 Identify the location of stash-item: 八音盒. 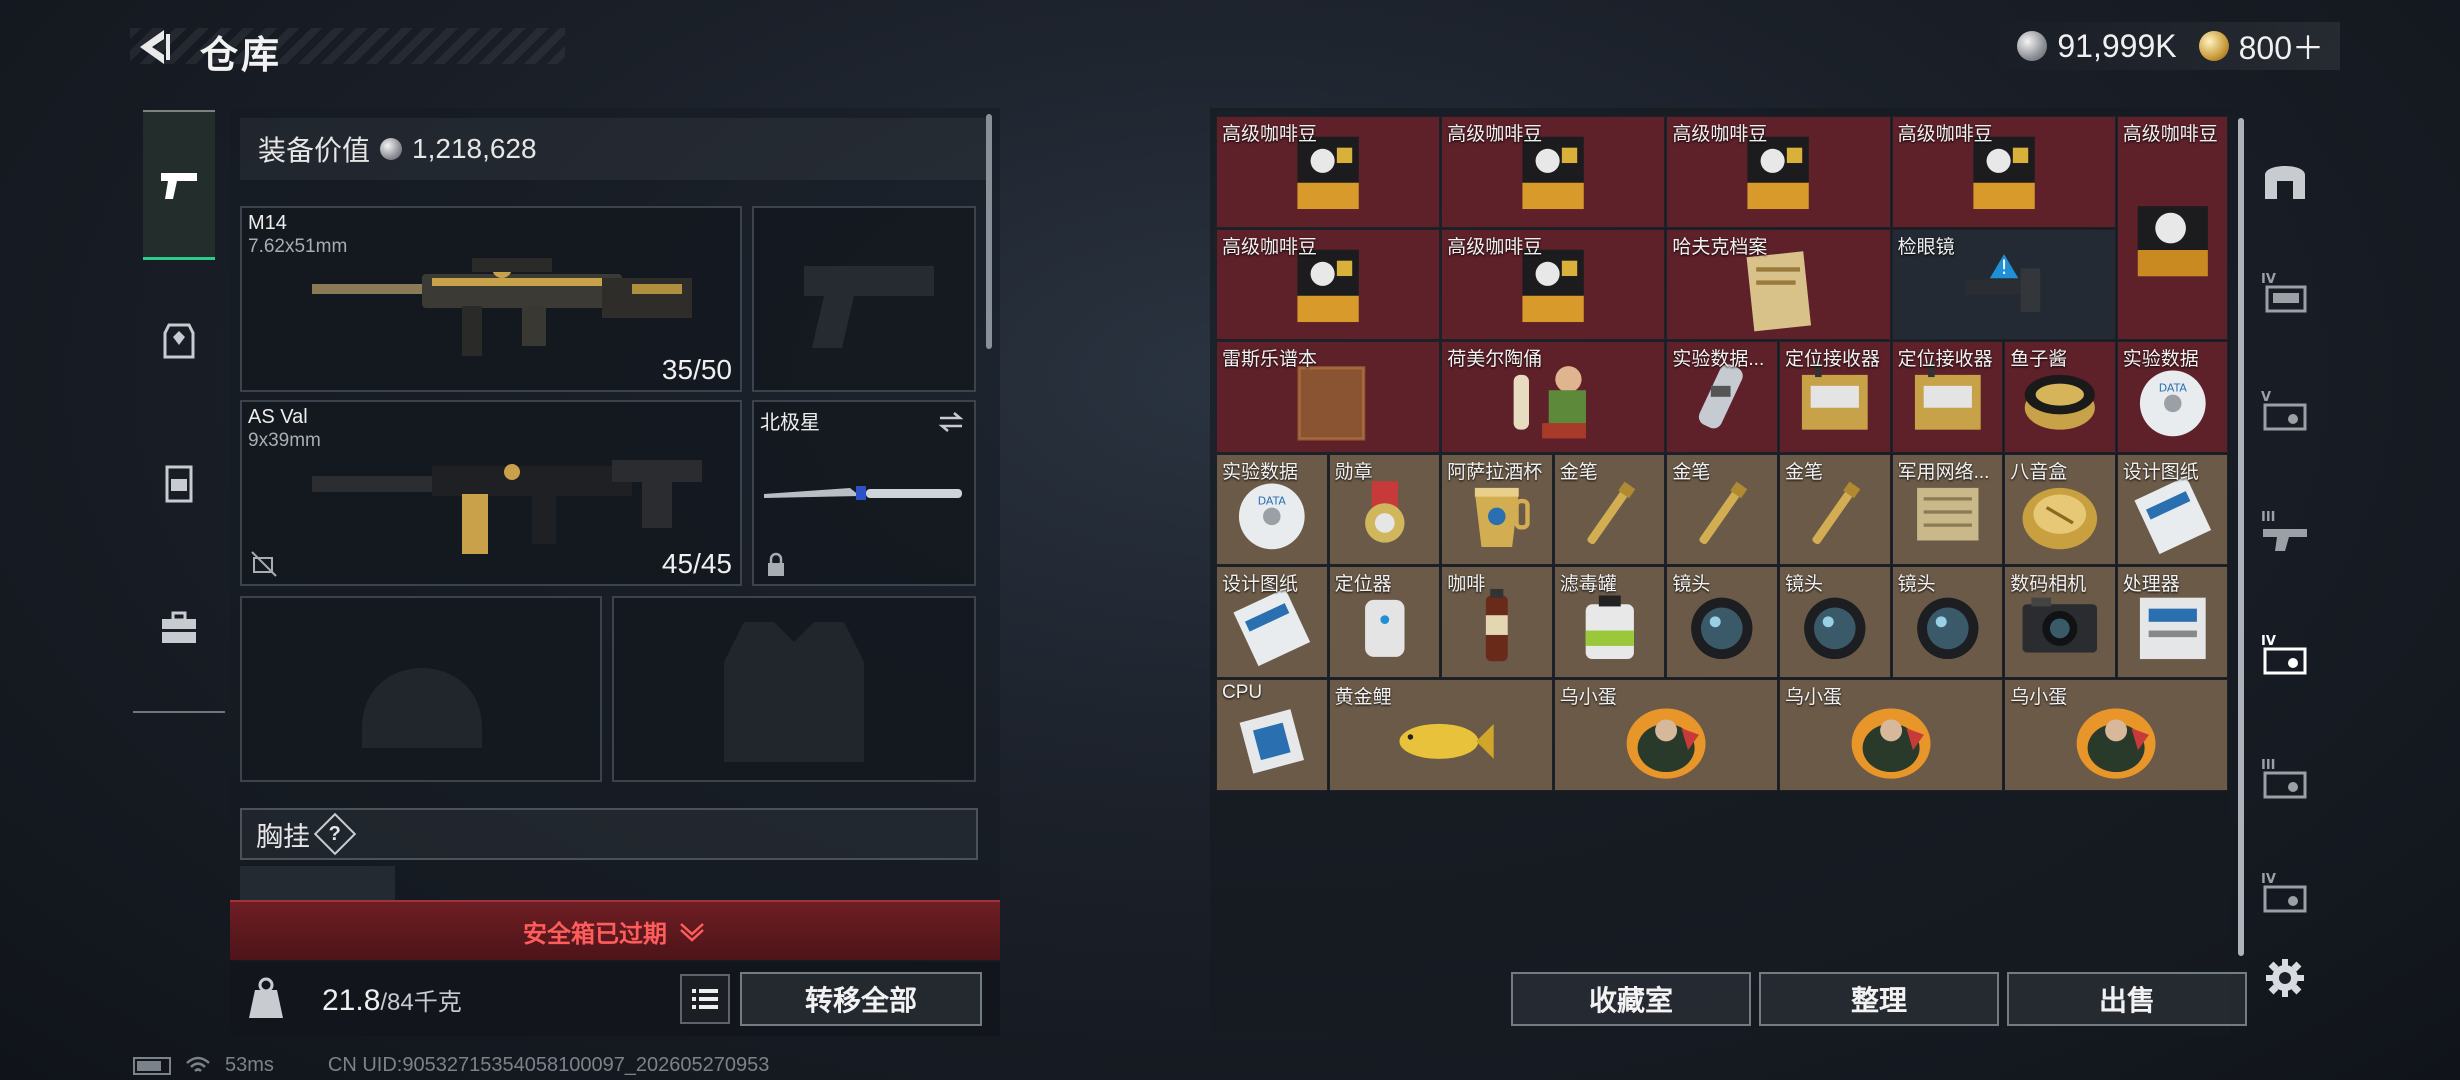
(2060, 509).